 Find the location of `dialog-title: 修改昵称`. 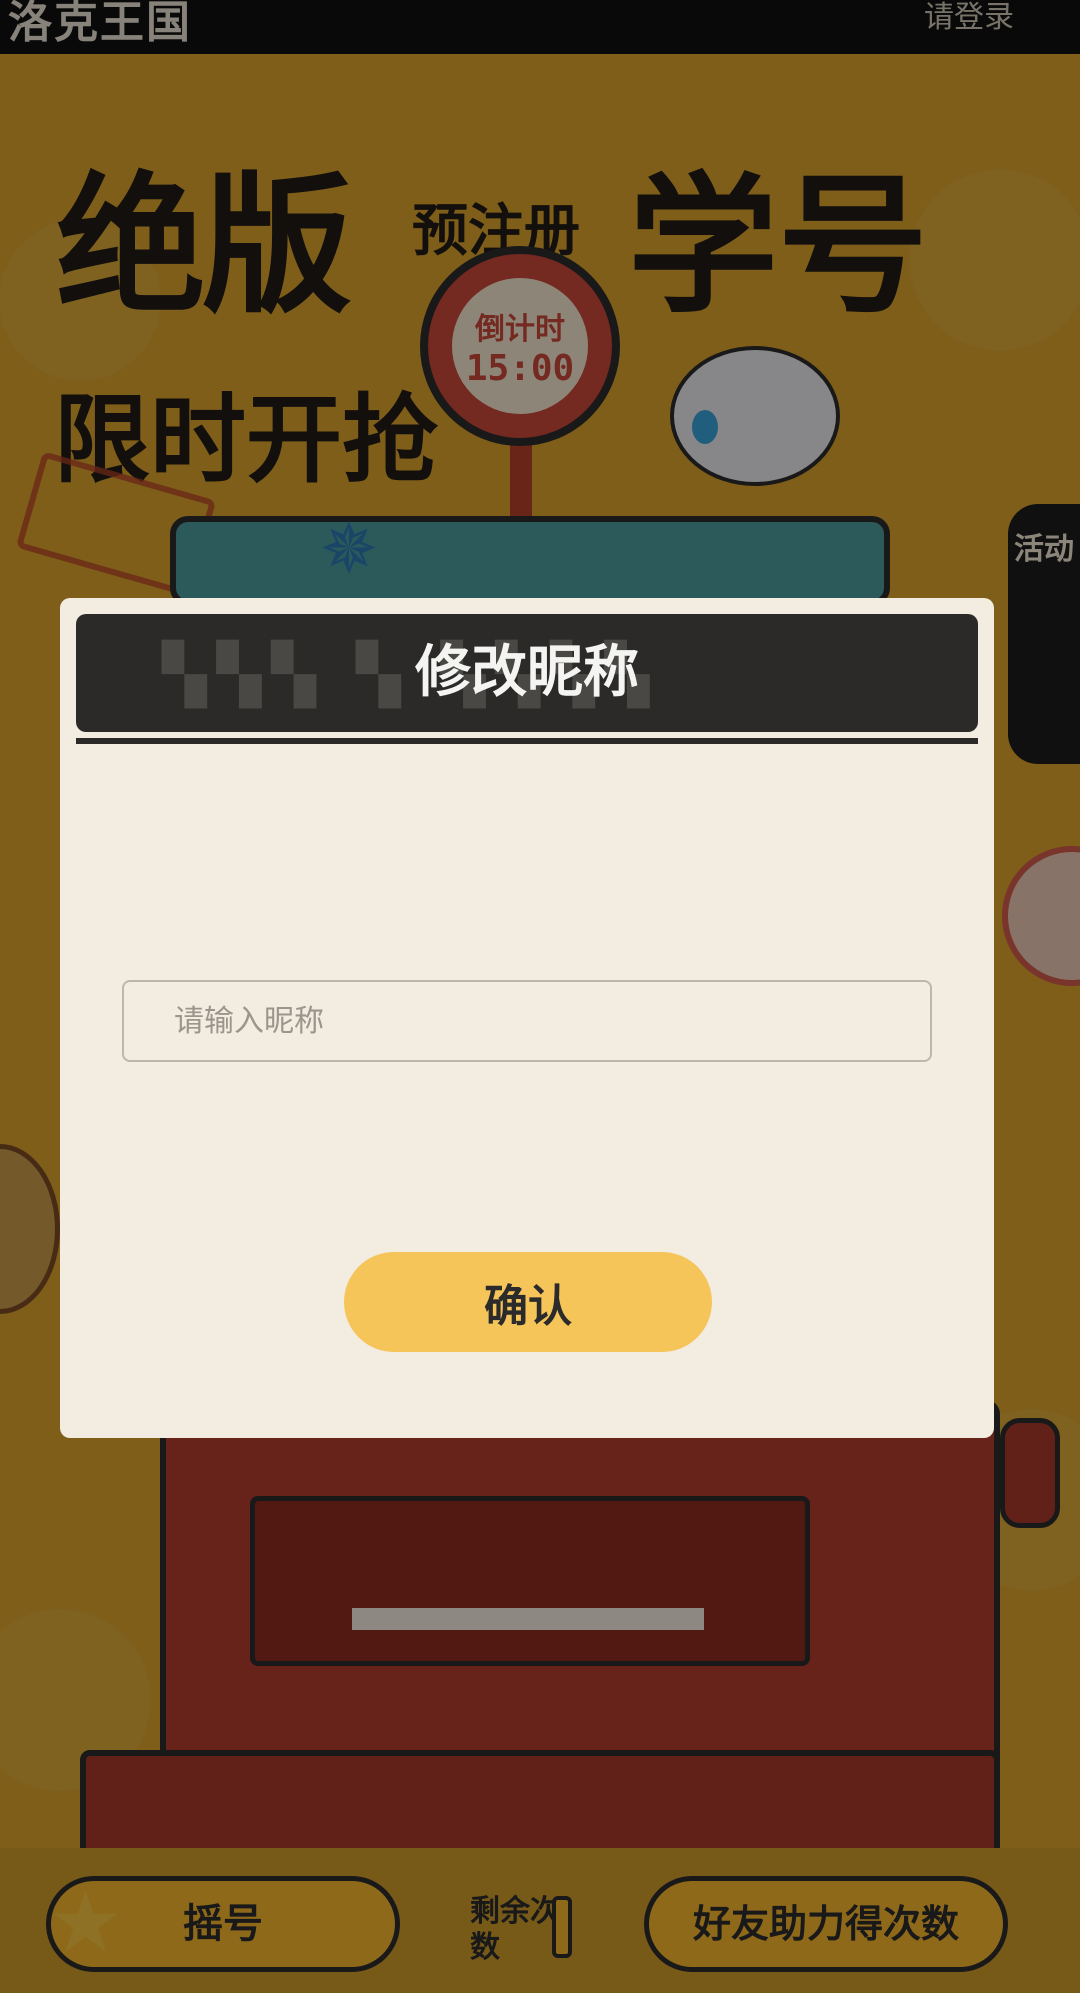

dialog-title: 修改昵称 is located at coordinates (527, 672).